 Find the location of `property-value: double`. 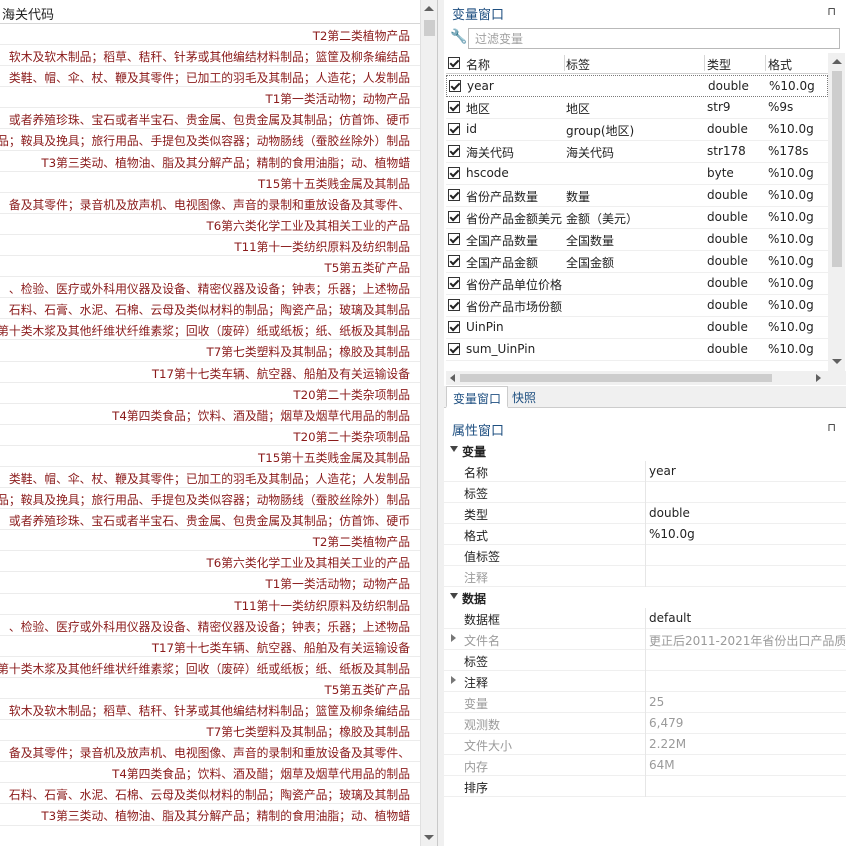

property-value: double is located at coordinates (747, 513).